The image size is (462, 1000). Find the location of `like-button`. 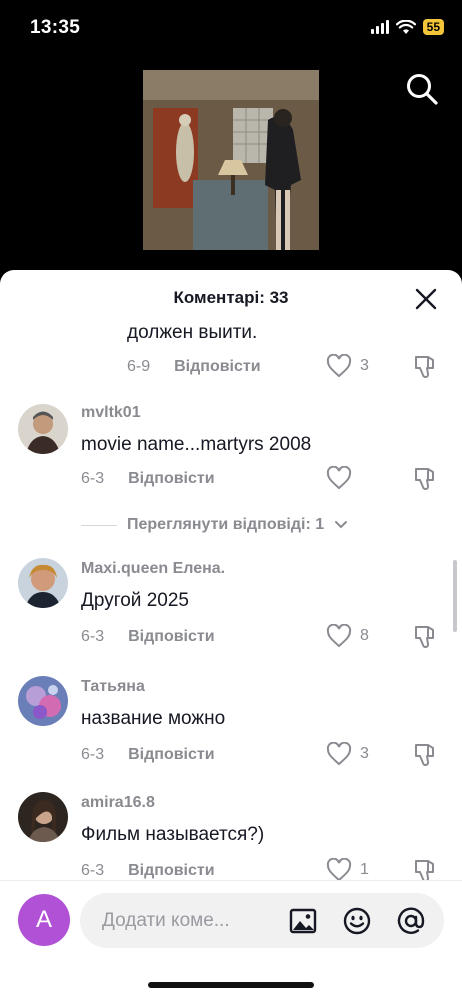

like-button is located at coordinates (343, 478).